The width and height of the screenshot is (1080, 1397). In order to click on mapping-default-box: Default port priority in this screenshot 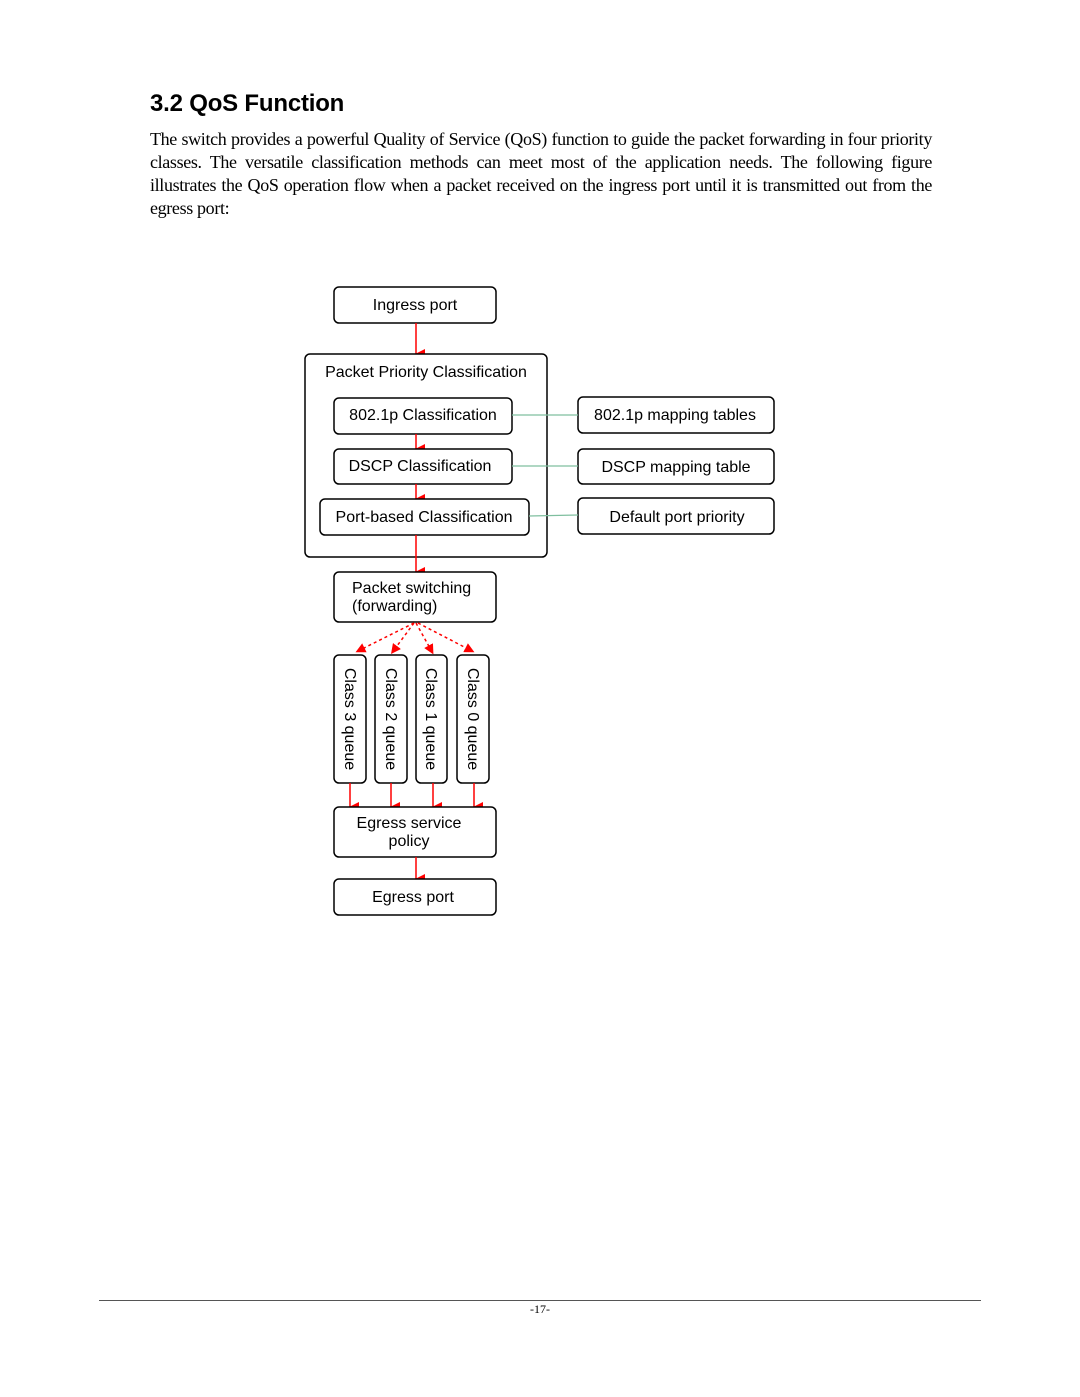, I will do `click(676, 516)`.